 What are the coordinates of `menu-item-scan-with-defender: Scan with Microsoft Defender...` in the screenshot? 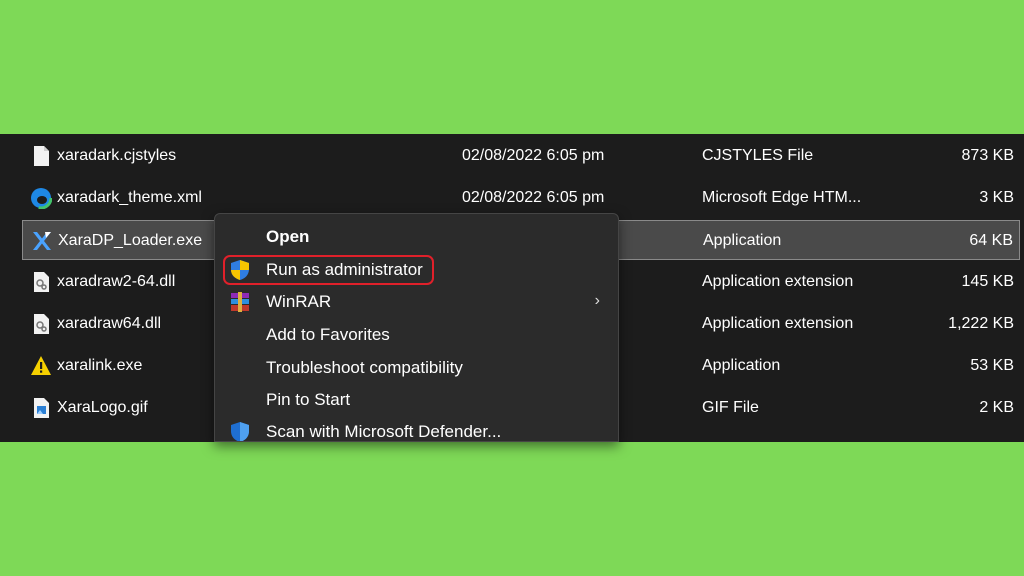 It's located at (416, 428).